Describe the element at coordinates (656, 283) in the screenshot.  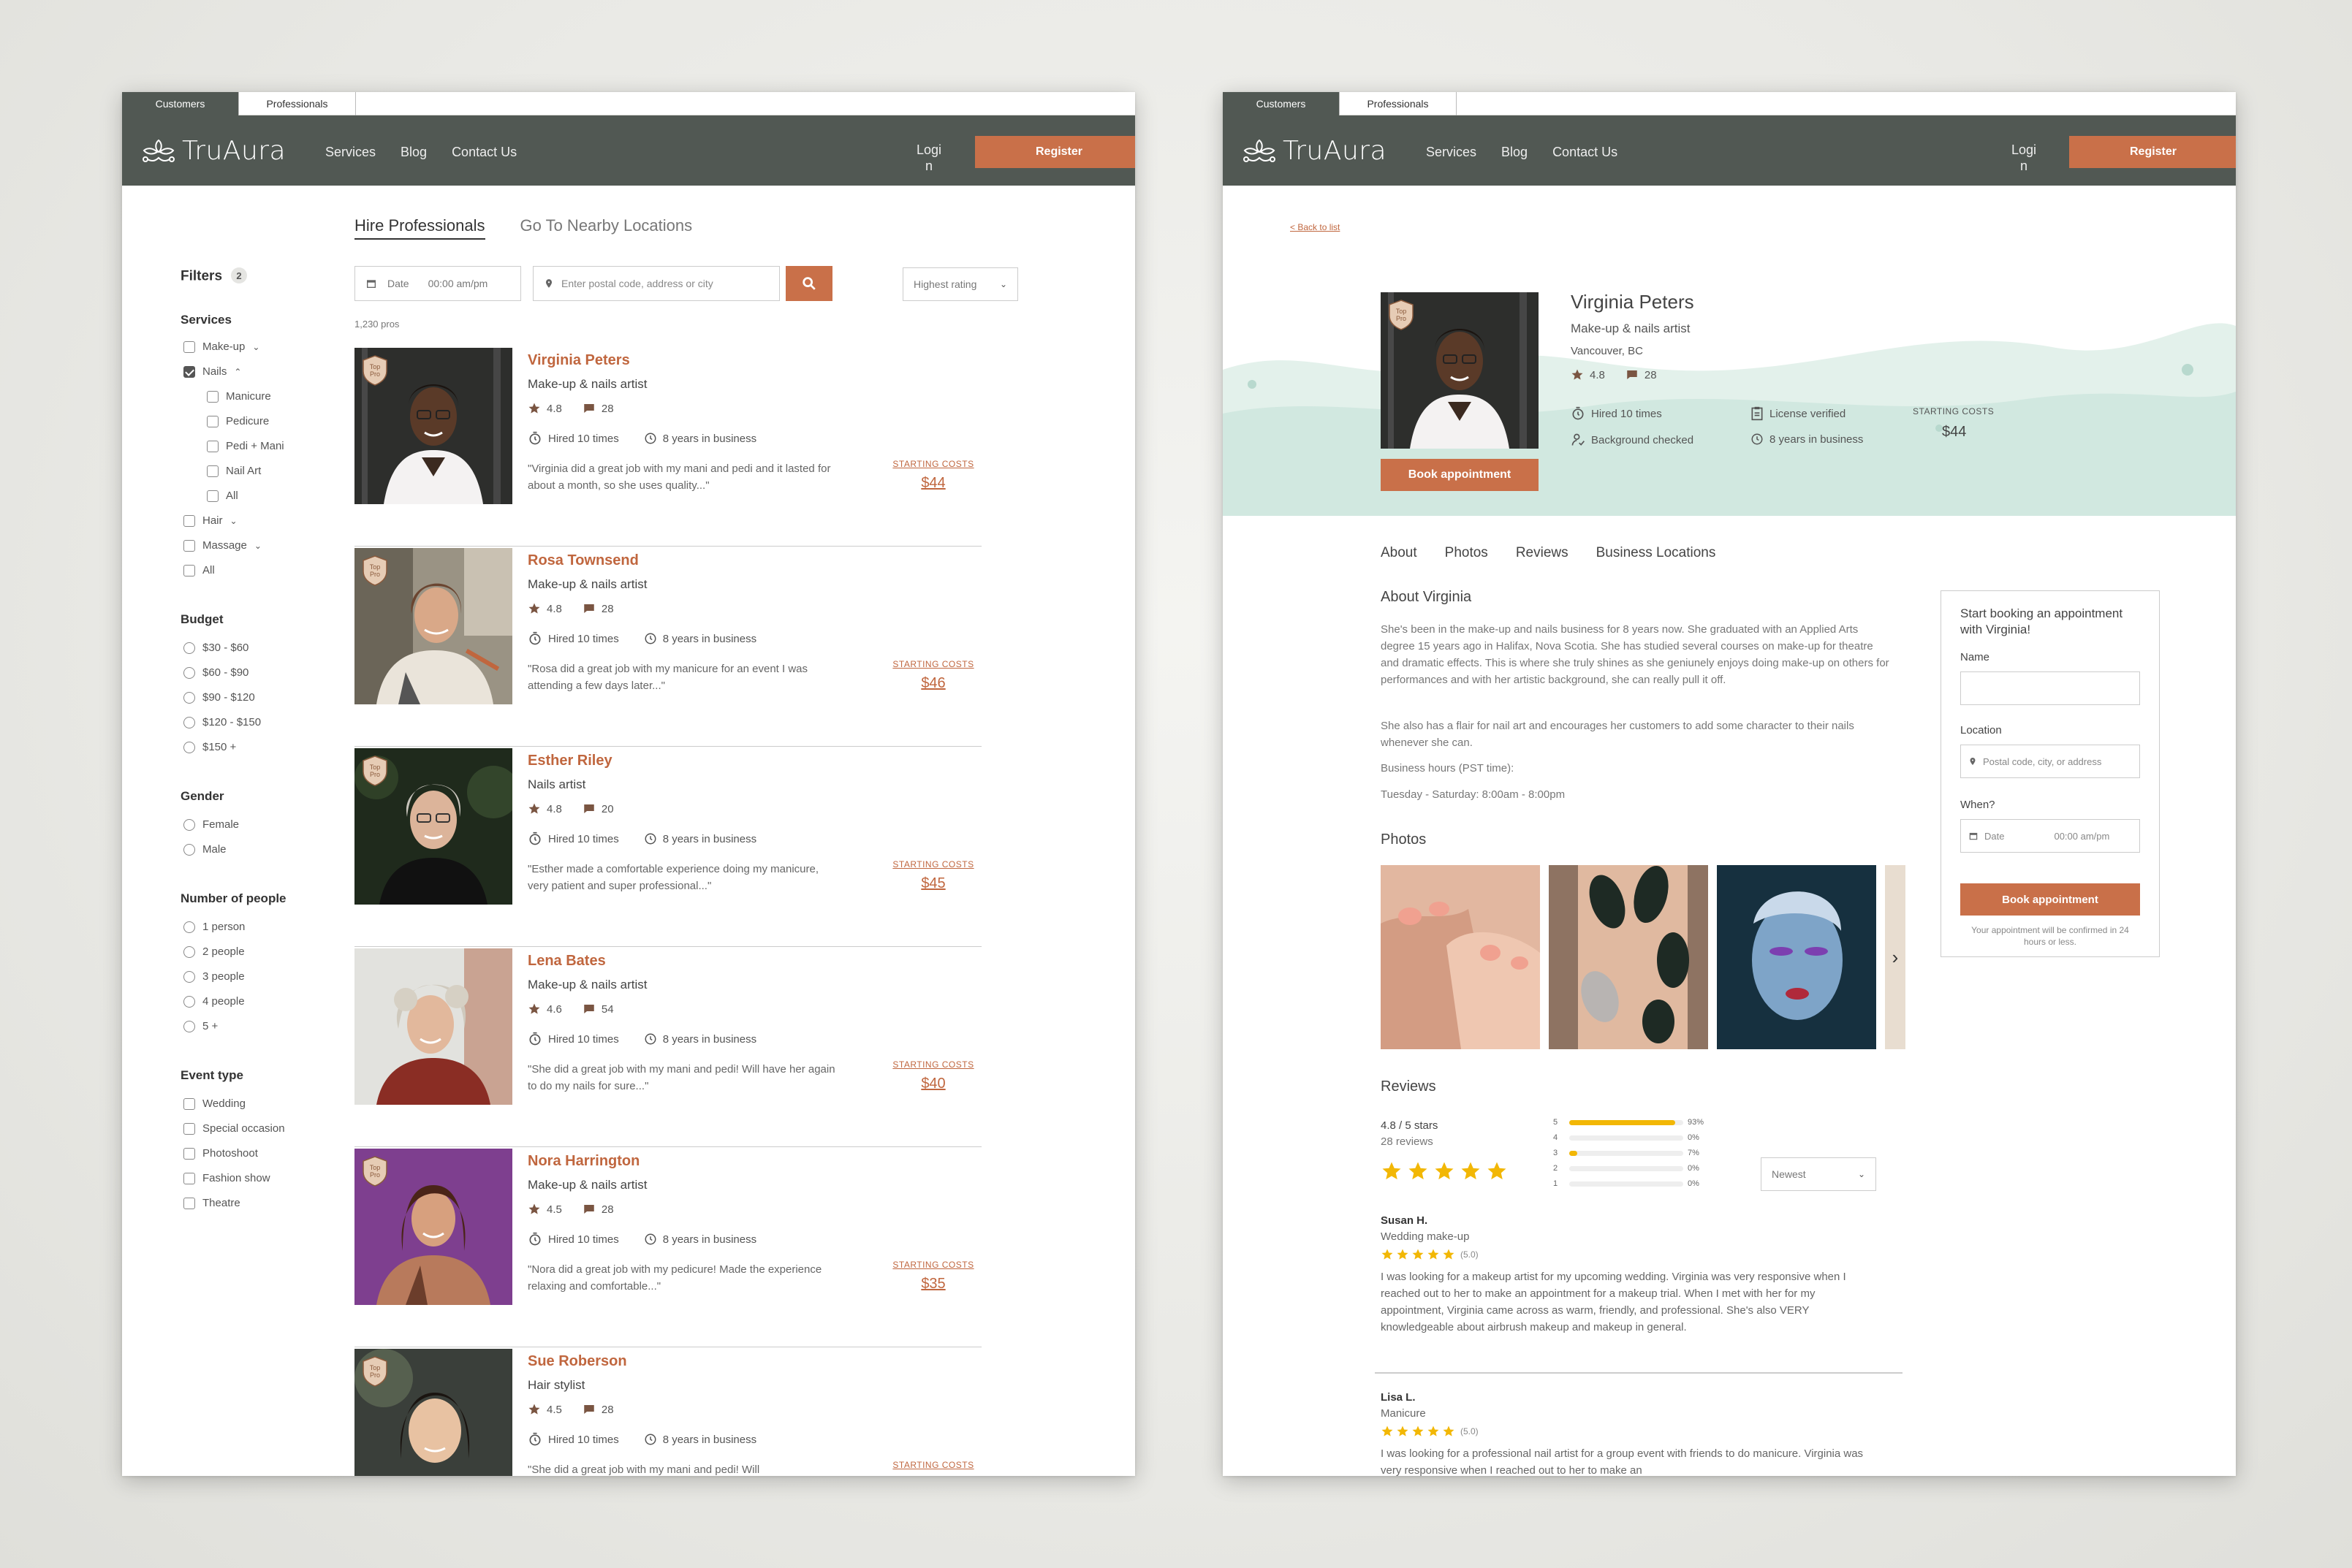
I see `location-search-input: Enter postal code, address or city` at that location.